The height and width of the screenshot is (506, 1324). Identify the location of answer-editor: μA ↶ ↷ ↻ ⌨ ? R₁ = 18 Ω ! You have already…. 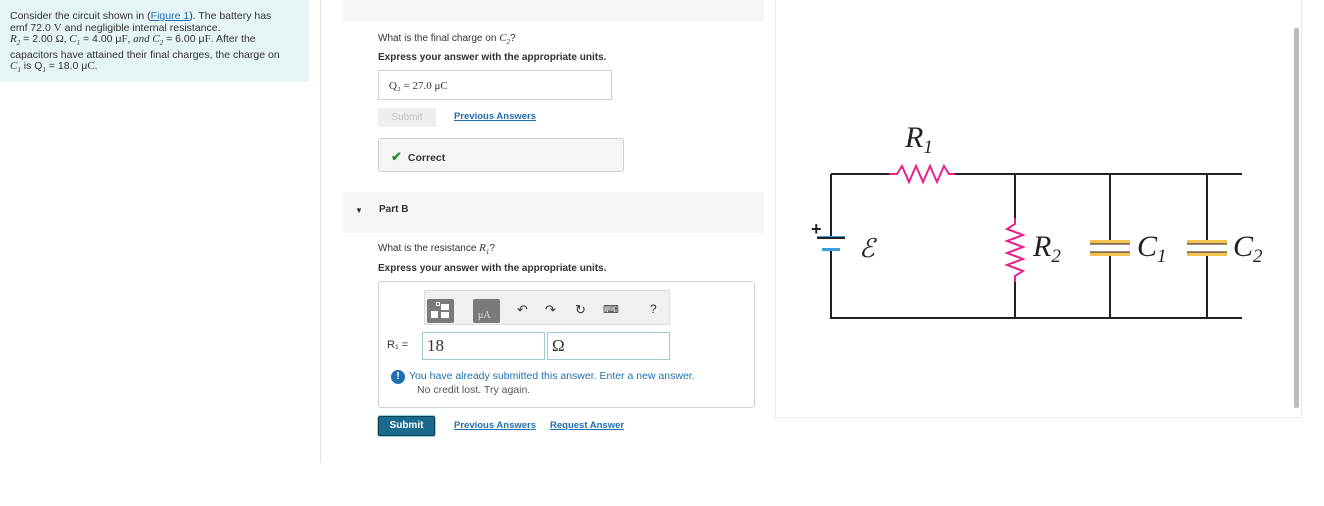
(566, 344).